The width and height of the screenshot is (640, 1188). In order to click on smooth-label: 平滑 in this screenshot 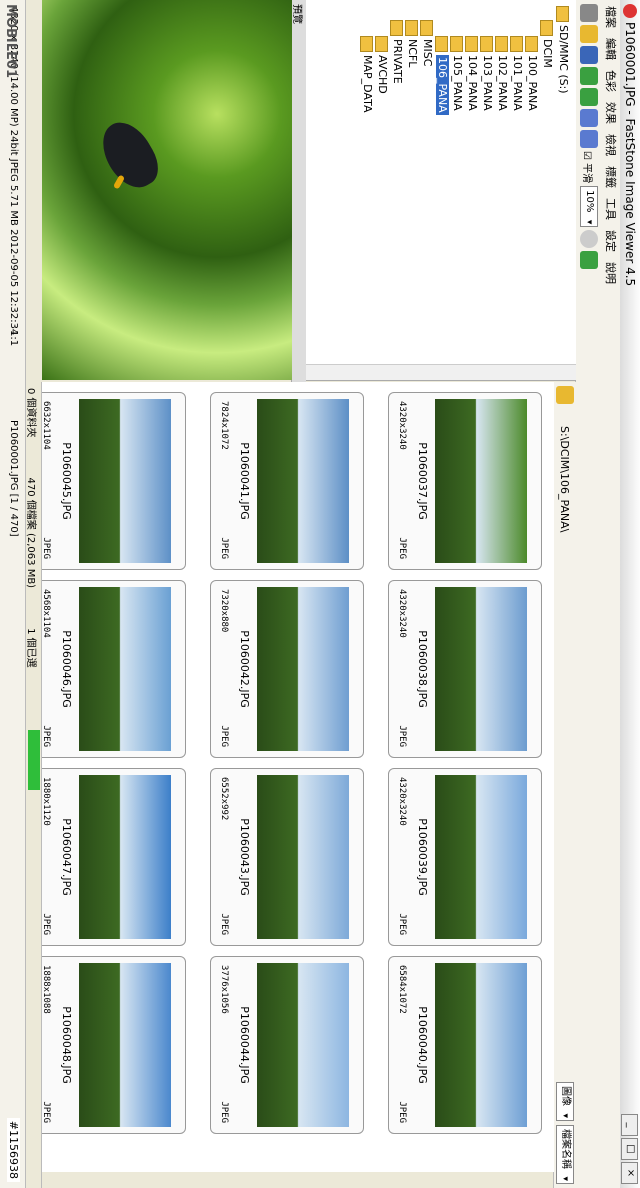, I will do `click(587, 173)`.